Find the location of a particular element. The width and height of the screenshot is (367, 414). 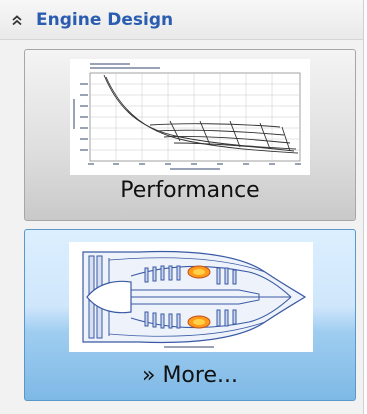

chevron-double-up-icon is located at coordinates (17, 20).